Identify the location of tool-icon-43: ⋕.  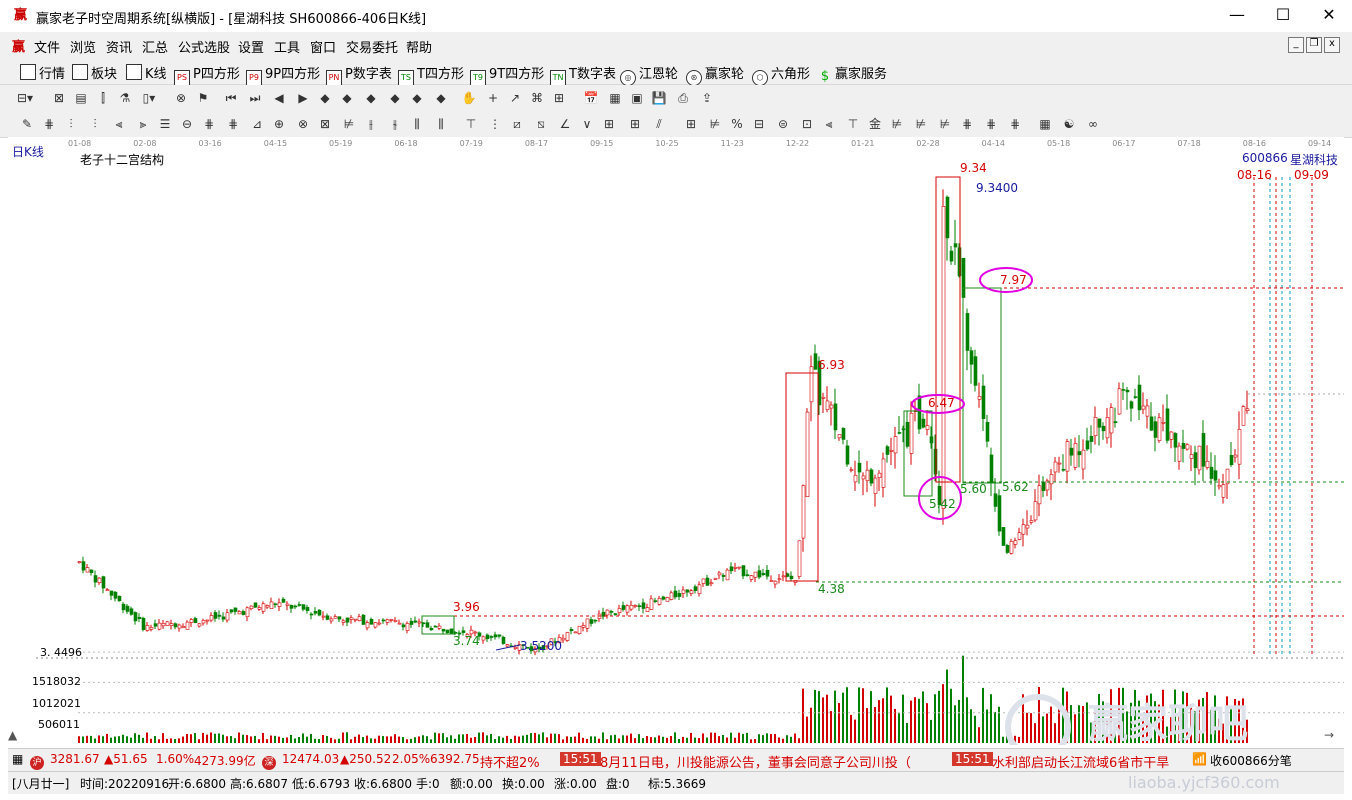
(1015, 124).